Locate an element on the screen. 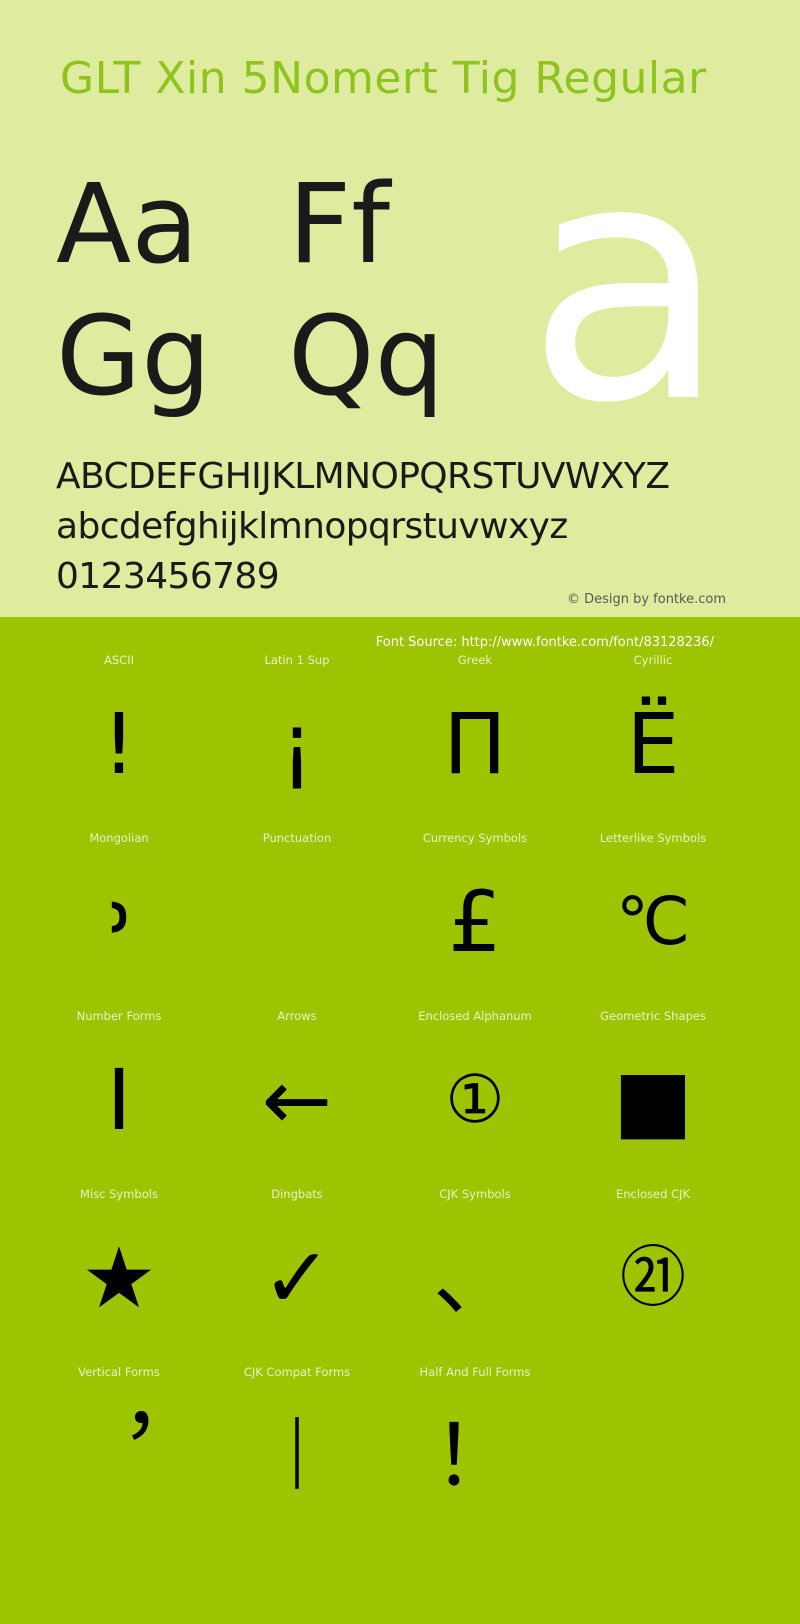  block-glyph: ᠈ is located at coordinates (119, 922).